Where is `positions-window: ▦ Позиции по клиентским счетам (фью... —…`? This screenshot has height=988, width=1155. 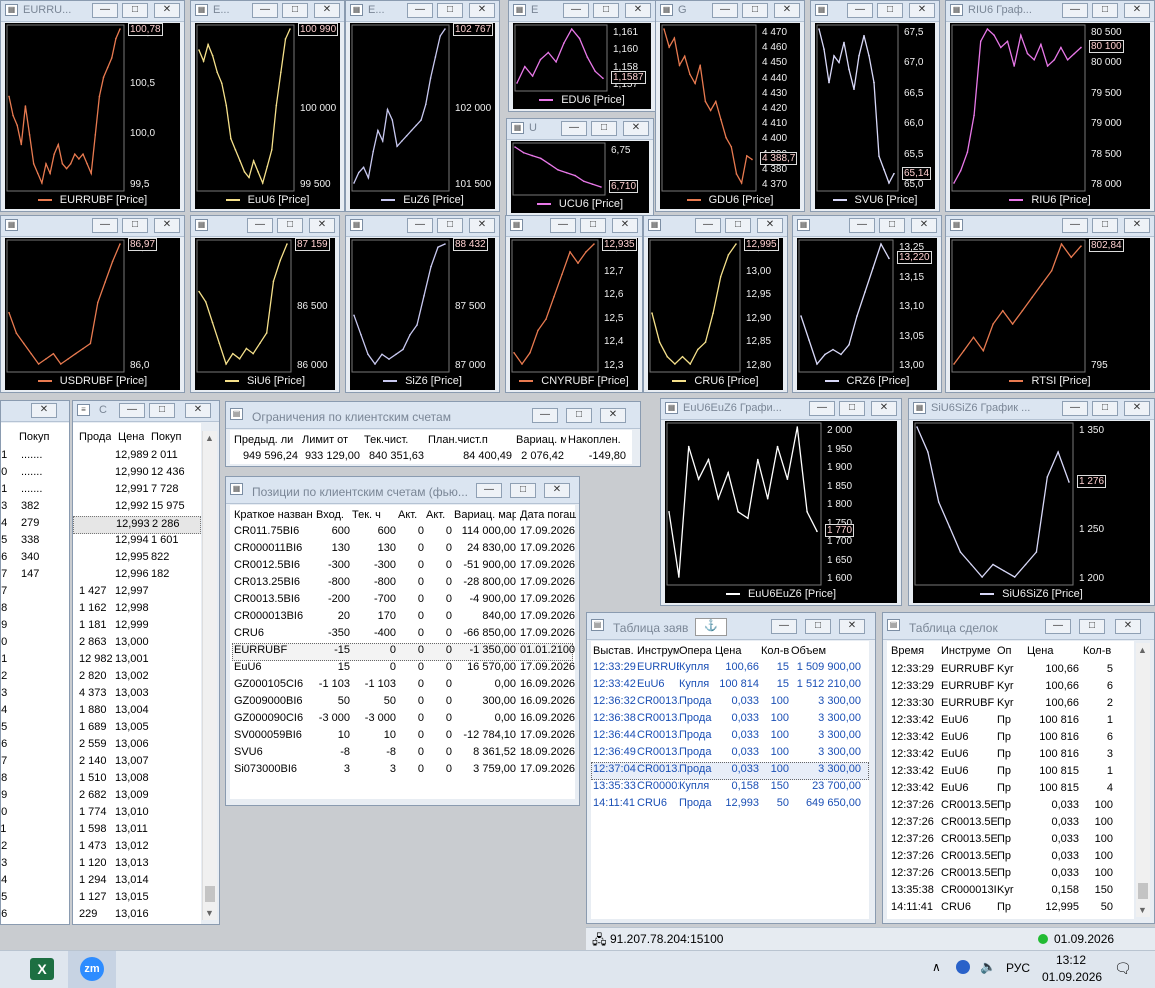 positions-window: ▦ Позиции по клиентским счетам (фью... —… is located at coordinates (402, 641).